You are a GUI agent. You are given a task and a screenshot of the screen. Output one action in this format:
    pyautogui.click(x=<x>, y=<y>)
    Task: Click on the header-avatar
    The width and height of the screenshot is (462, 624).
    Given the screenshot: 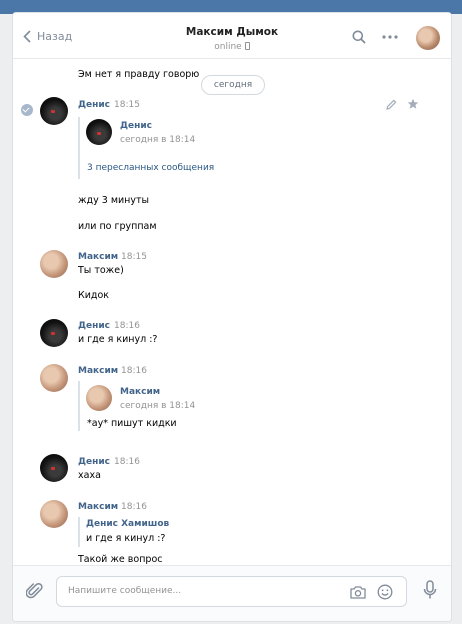 What is the action you would take?
    pyautogui.click(x=428, y=38)
    